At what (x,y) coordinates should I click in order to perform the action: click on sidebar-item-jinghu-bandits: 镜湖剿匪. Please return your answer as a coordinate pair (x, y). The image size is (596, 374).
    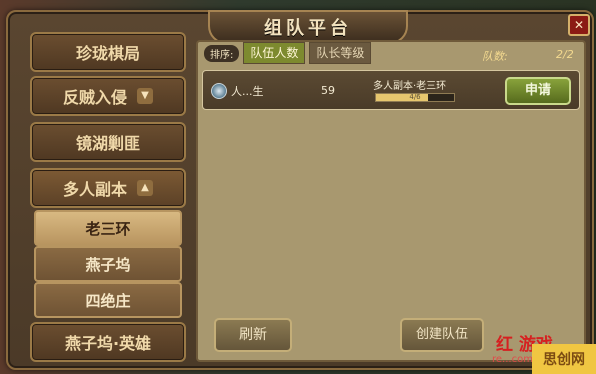
    Looking at the image, I should click on (108, 142).